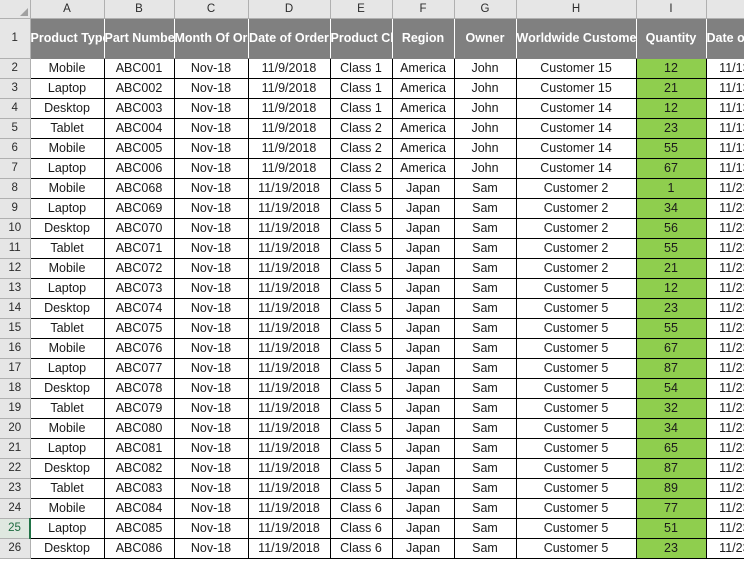 This screenshot has width=744, height=563. Describe the element at coordinates (15, 38) in the screenshot. I see `row-header-1: 1` at that location.